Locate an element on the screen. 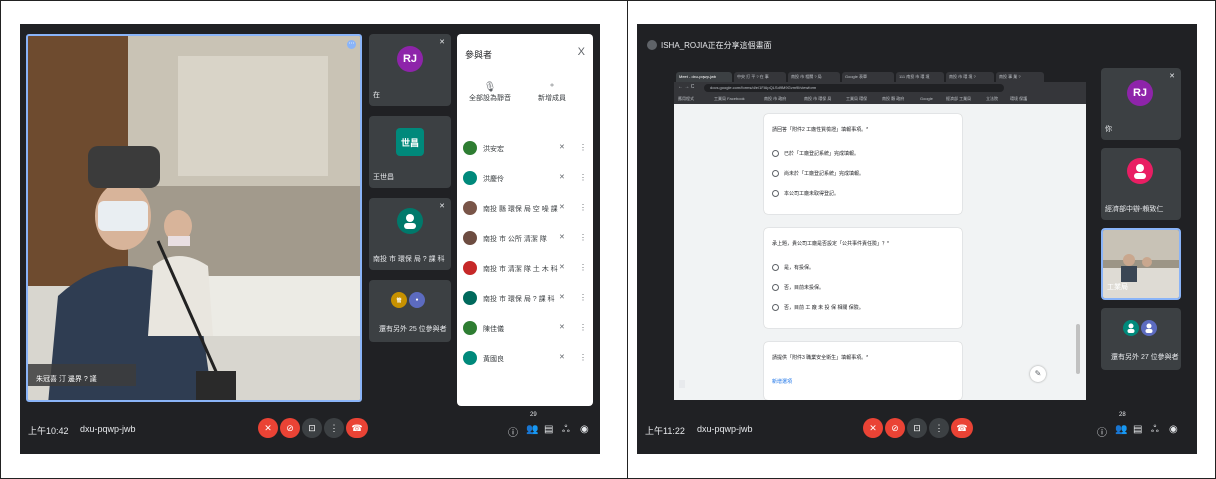 Image resolution: width=1216 pixels, height=479 pixels. participant-row: 黃國良 ✕ ⋮ is located at coordinates (526, 358).